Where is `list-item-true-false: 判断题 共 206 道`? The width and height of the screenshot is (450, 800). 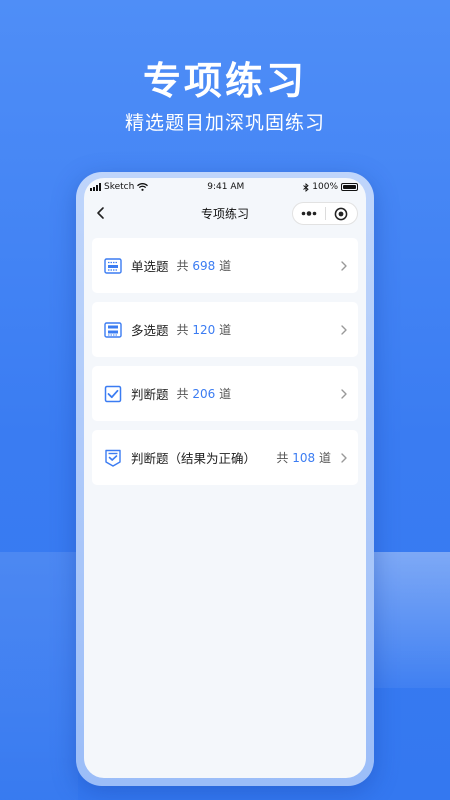 list-item-true-false: 判断题 共 206 道 is located at coordinates (225, 393).